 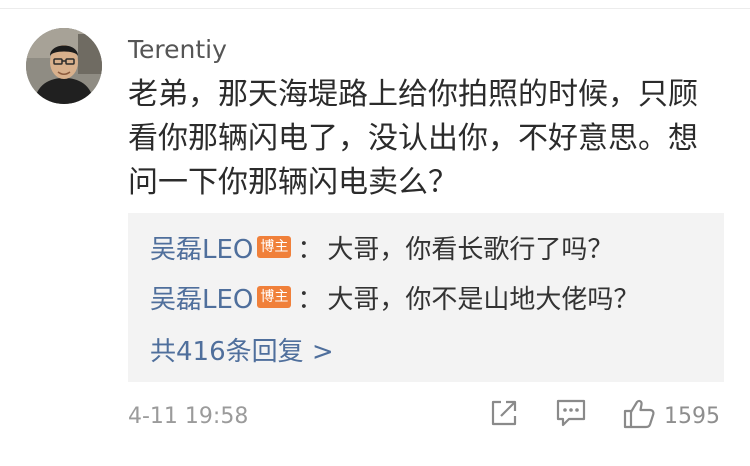 I want to click on reply-item: 吴磊LEO 博主 ： 大哥，你看长歌行了吗？, so click(x=381, y=247).